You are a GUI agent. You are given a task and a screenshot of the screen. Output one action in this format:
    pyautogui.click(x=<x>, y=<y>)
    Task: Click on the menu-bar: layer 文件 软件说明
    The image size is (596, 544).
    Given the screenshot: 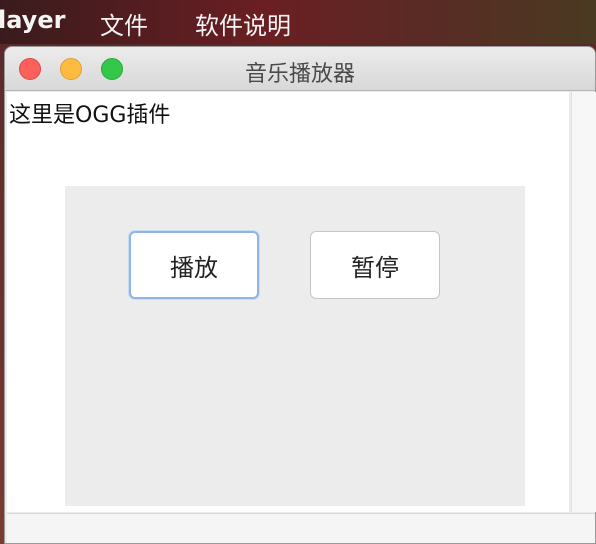 What is the action you would take?
    pyautogui.click(x=298, y=22)
    